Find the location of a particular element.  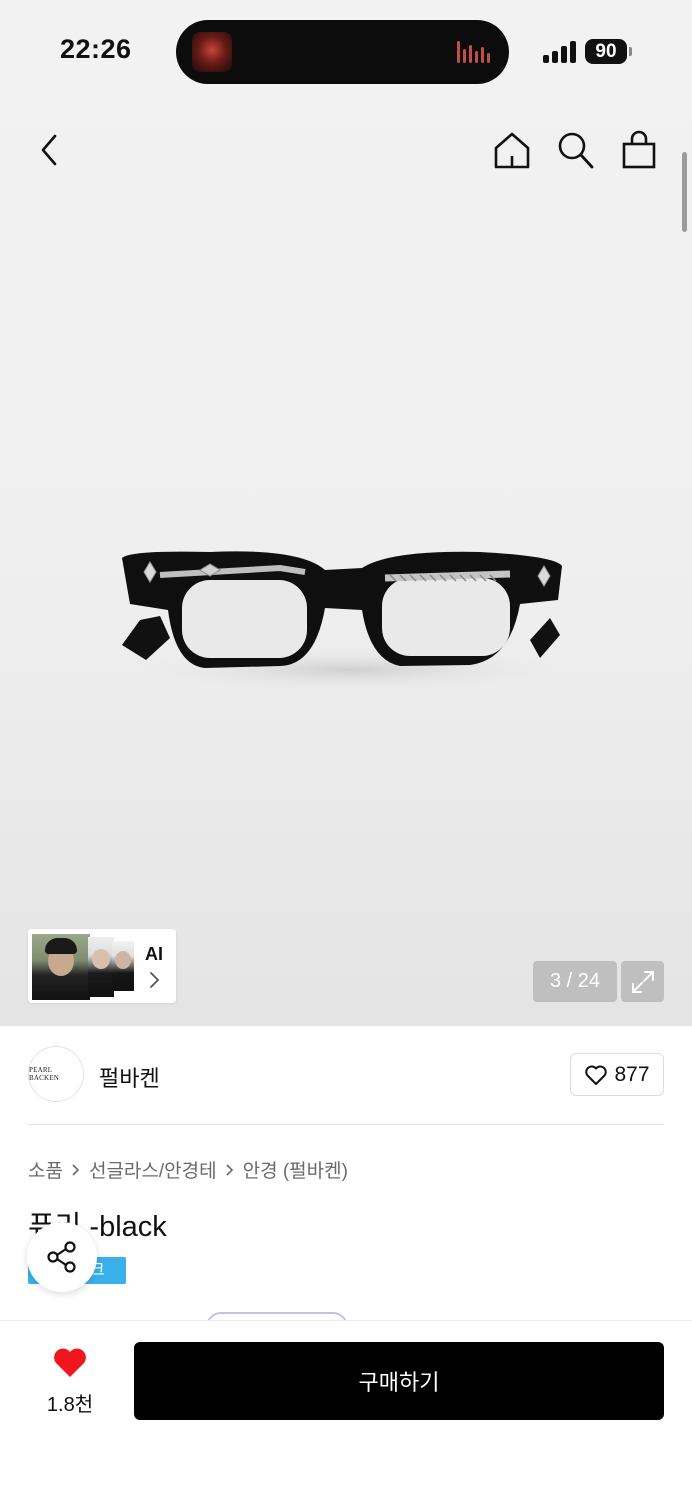

heart-filled-icon is located at coordinates (70, 1362).